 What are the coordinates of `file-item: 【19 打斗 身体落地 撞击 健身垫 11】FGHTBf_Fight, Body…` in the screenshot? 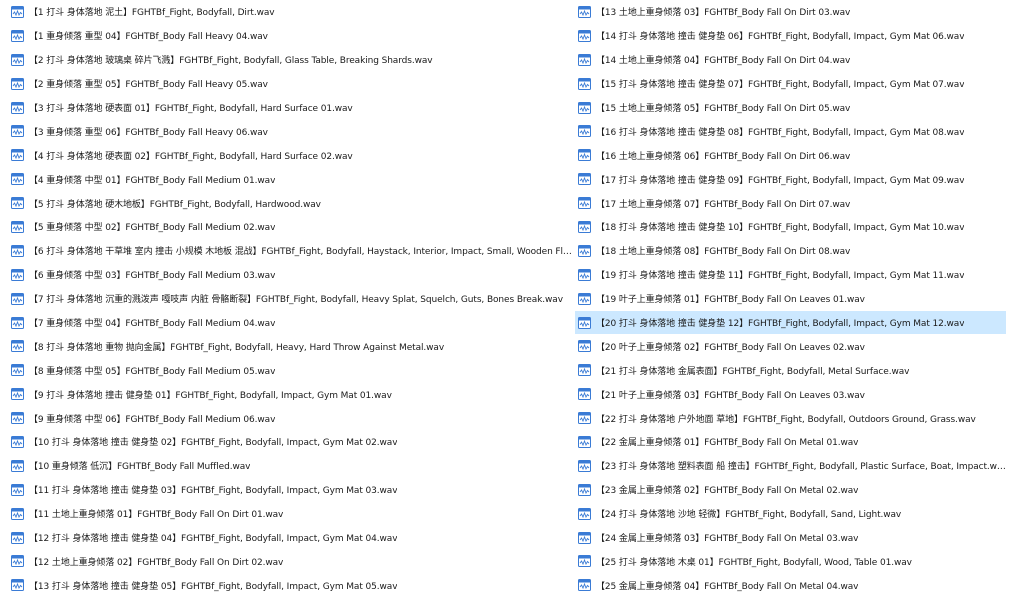 It's located at (790, 275).